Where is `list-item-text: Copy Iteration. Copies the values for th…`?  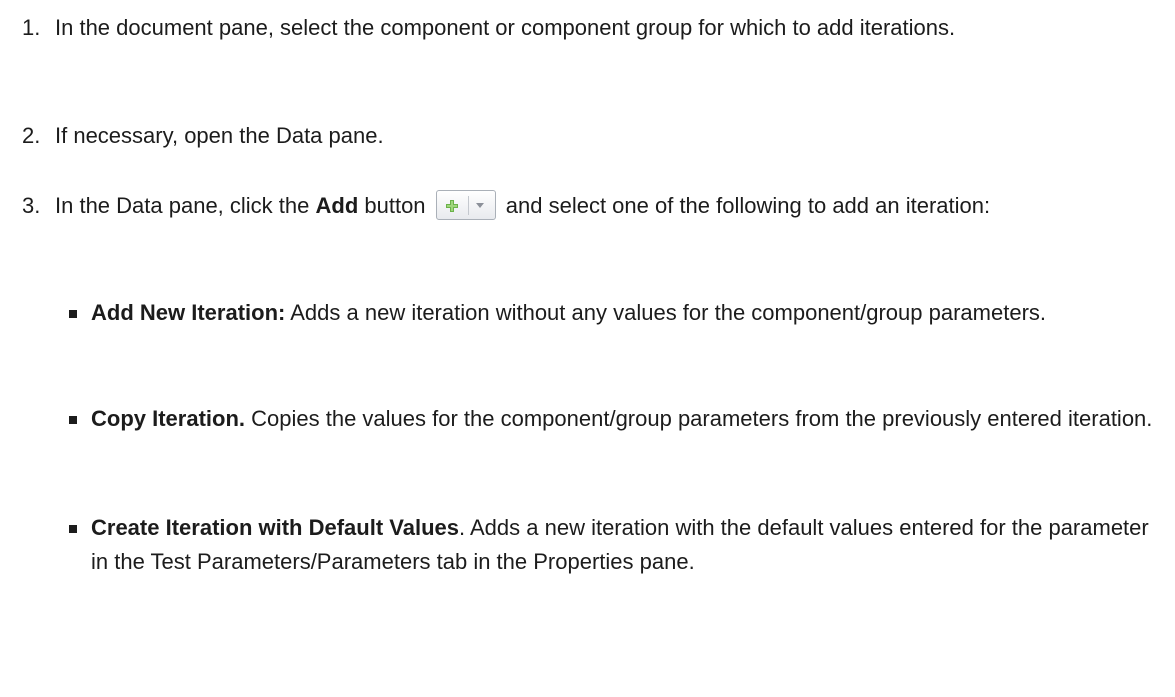
list-item-text: Copy Iteration. Copies the values for th… is located at coordinates (626, 419).